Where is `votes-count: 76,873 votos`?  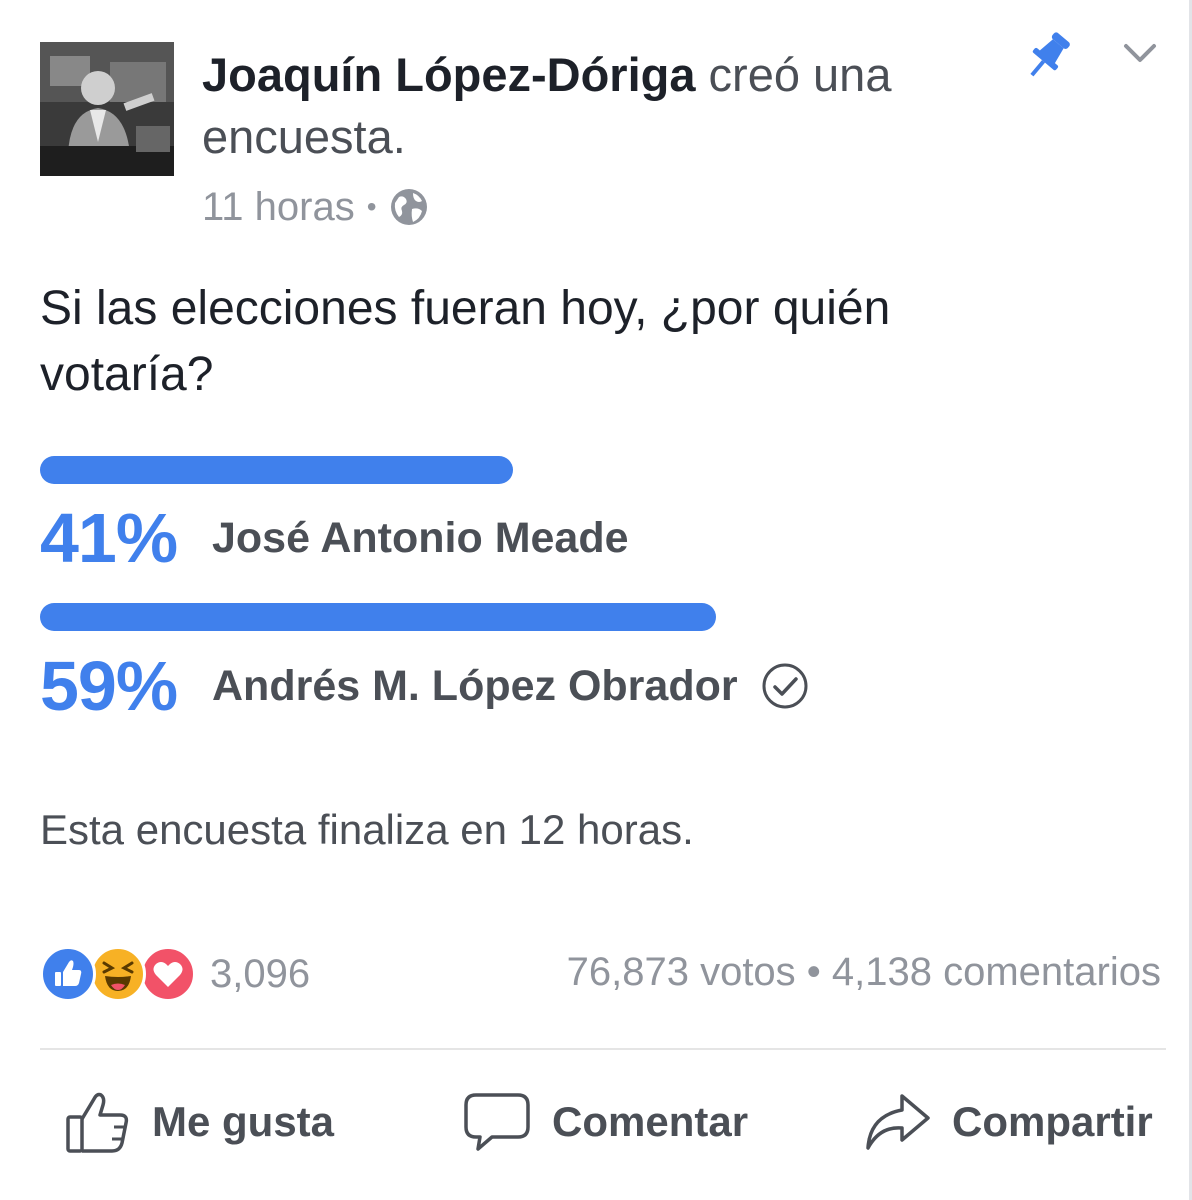 votes-count: 76,873 votos is located at coordinates (681, 972).